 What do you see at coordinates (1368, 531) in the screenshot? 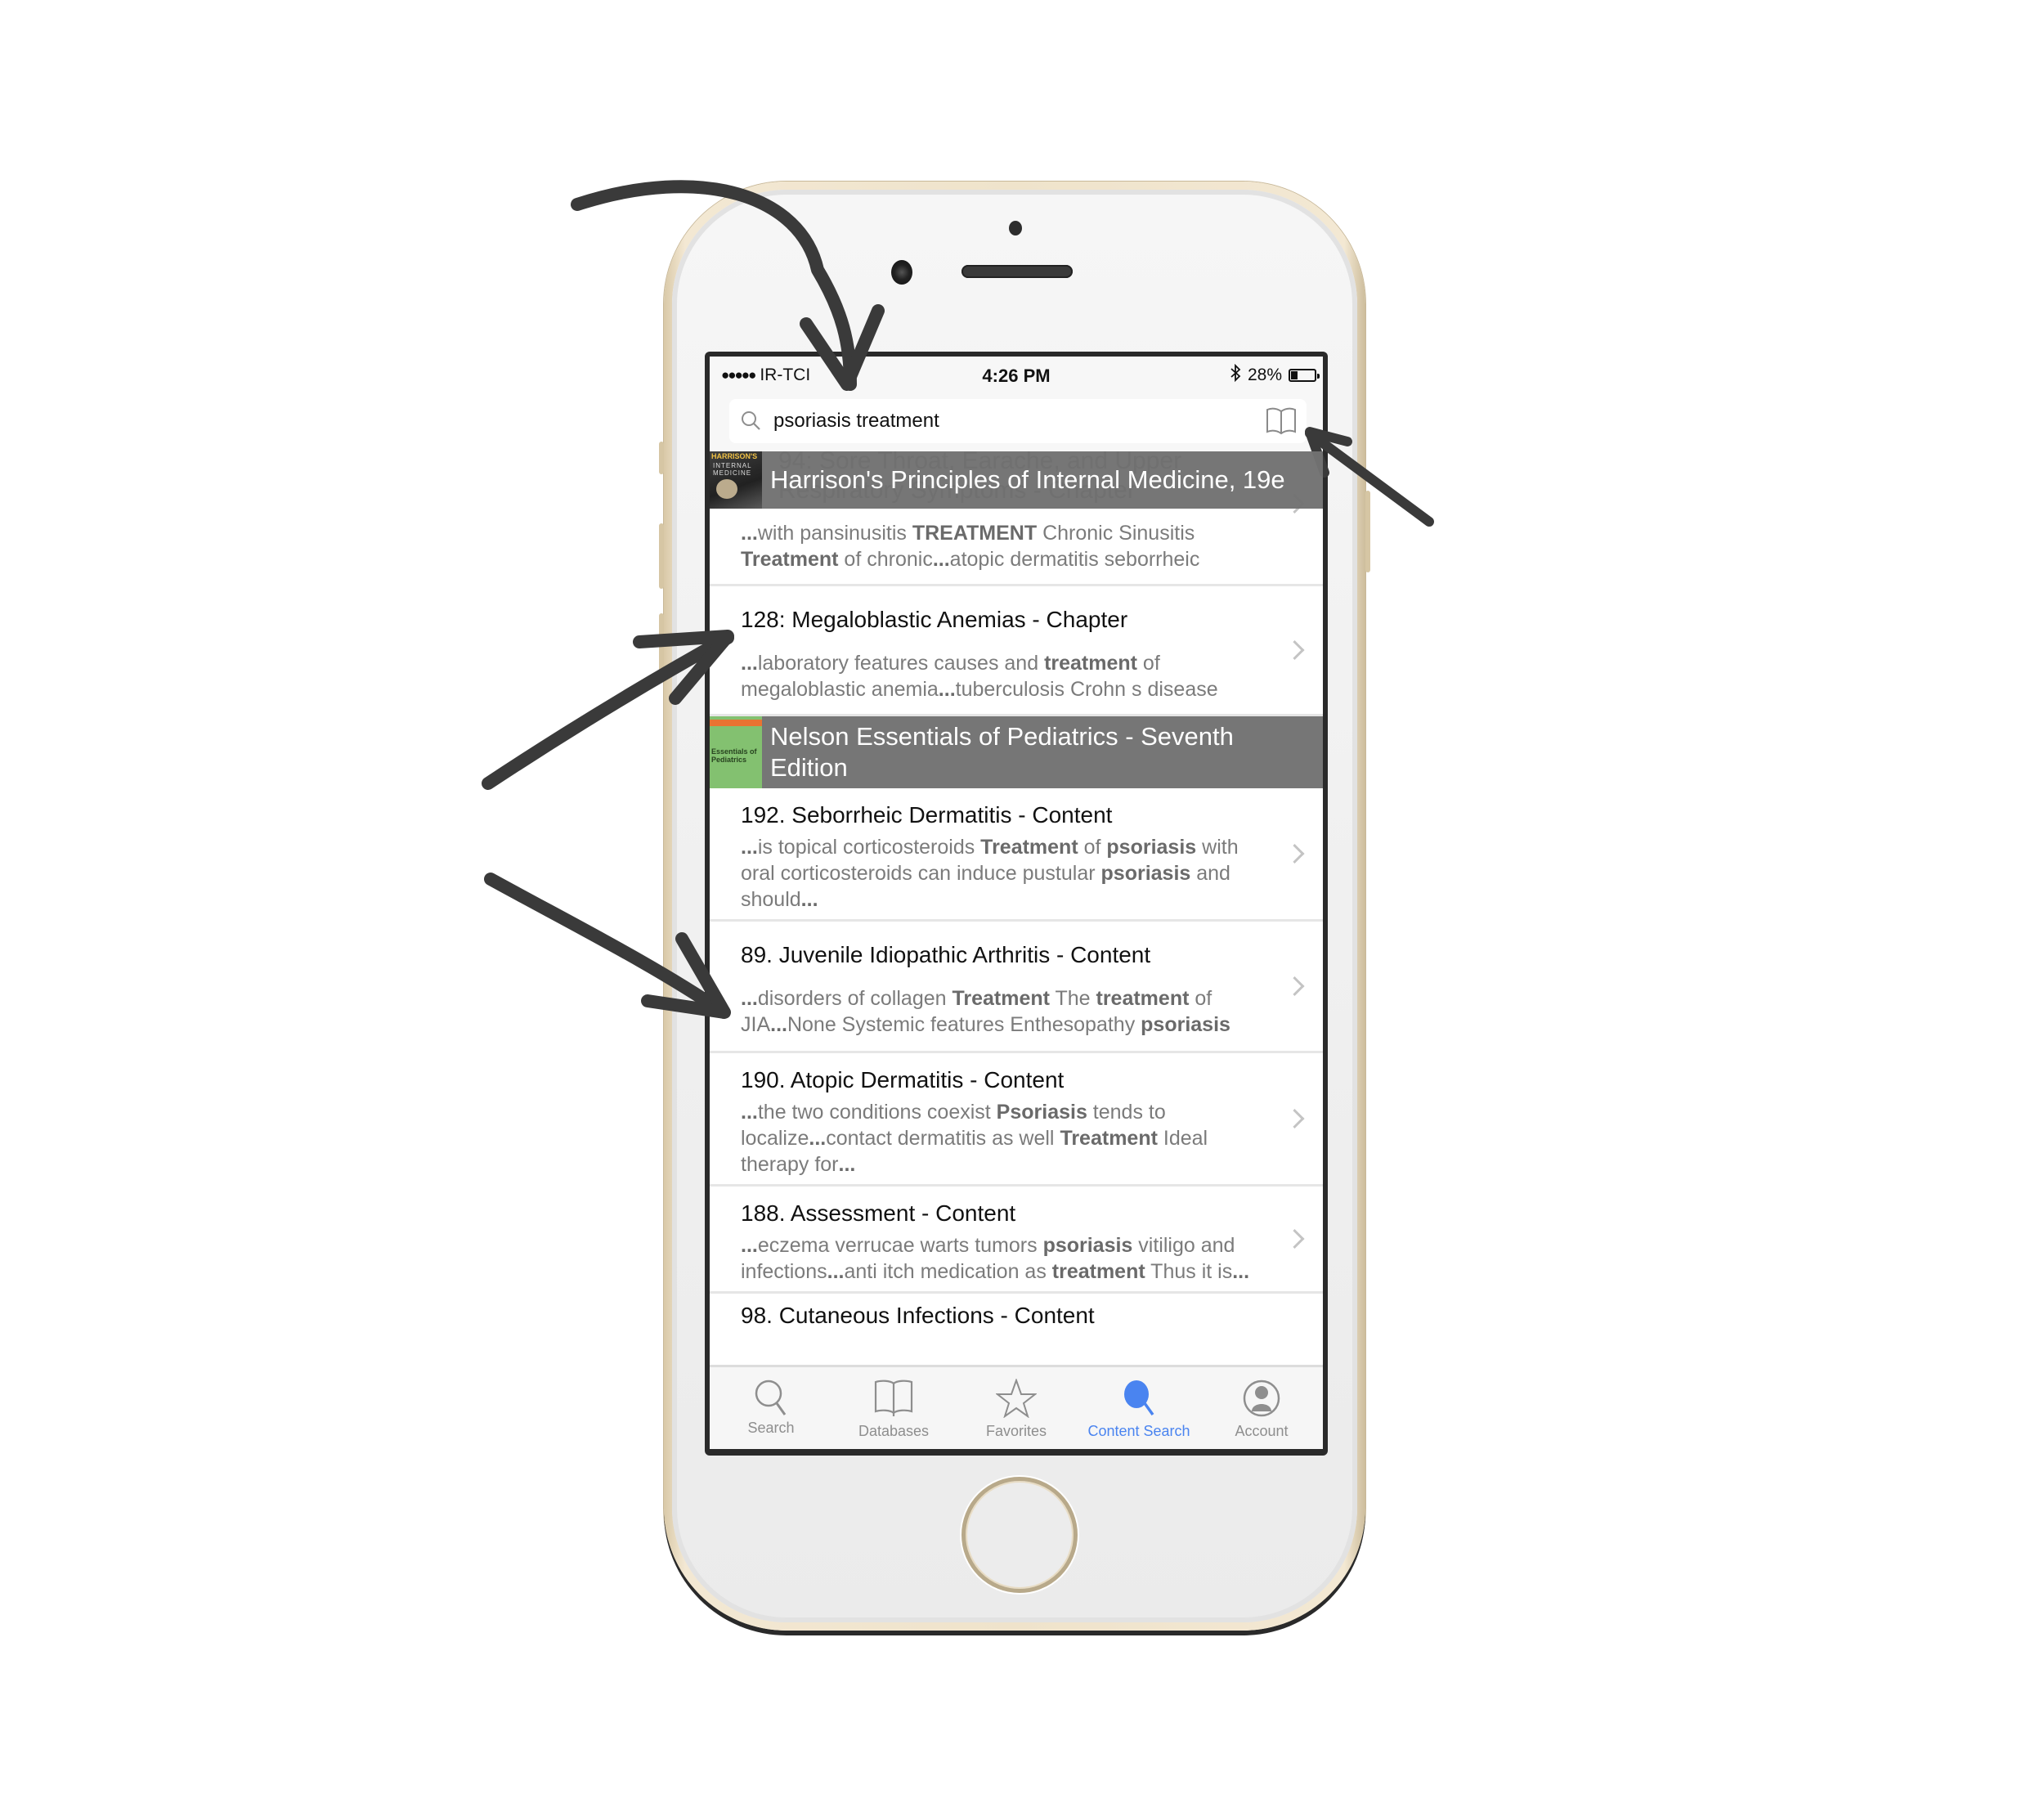
I see `power-button` at bounding box center [1368, 531].